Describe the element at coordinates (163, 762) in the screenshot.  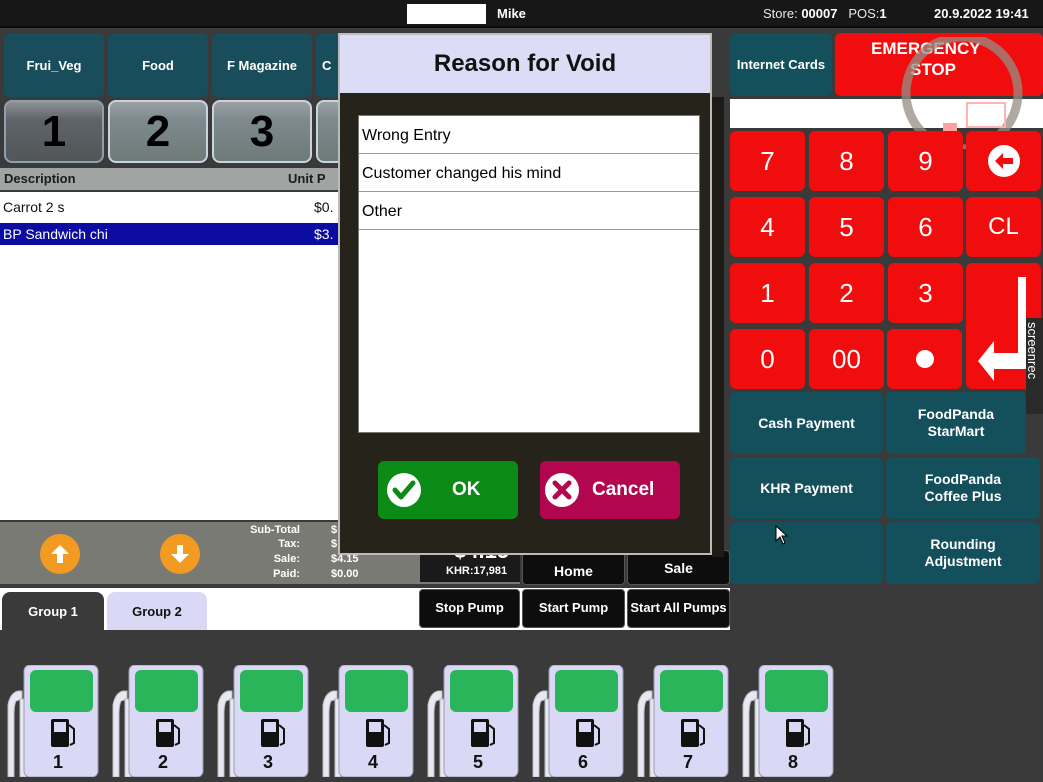
I see `pump-number: 2` at that location.